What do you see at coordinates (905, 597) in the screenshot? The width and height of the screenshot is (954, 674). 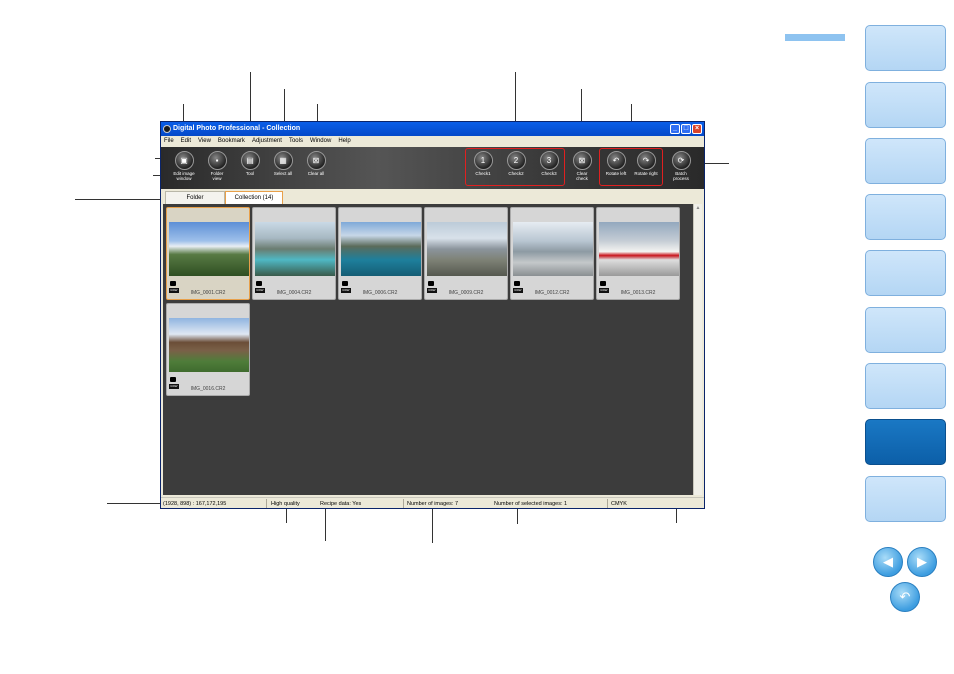 I see `back-icon: ↶` at bounding box center [905, 597].